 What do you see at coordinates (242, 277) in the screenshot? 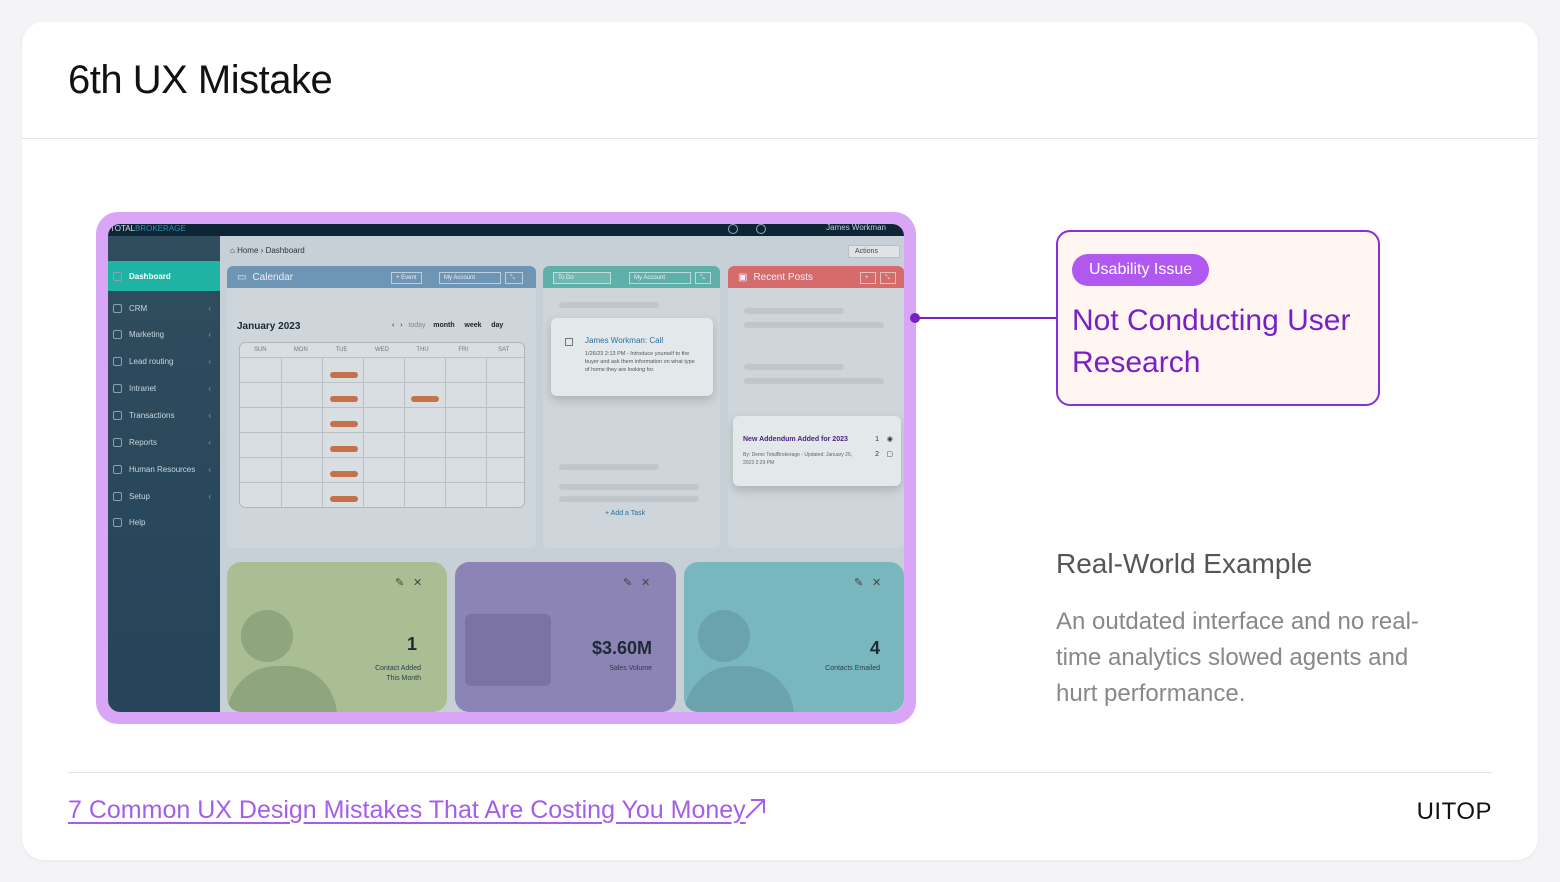
I see `calendar-icon: ▭` at bounding box center [242, 277].